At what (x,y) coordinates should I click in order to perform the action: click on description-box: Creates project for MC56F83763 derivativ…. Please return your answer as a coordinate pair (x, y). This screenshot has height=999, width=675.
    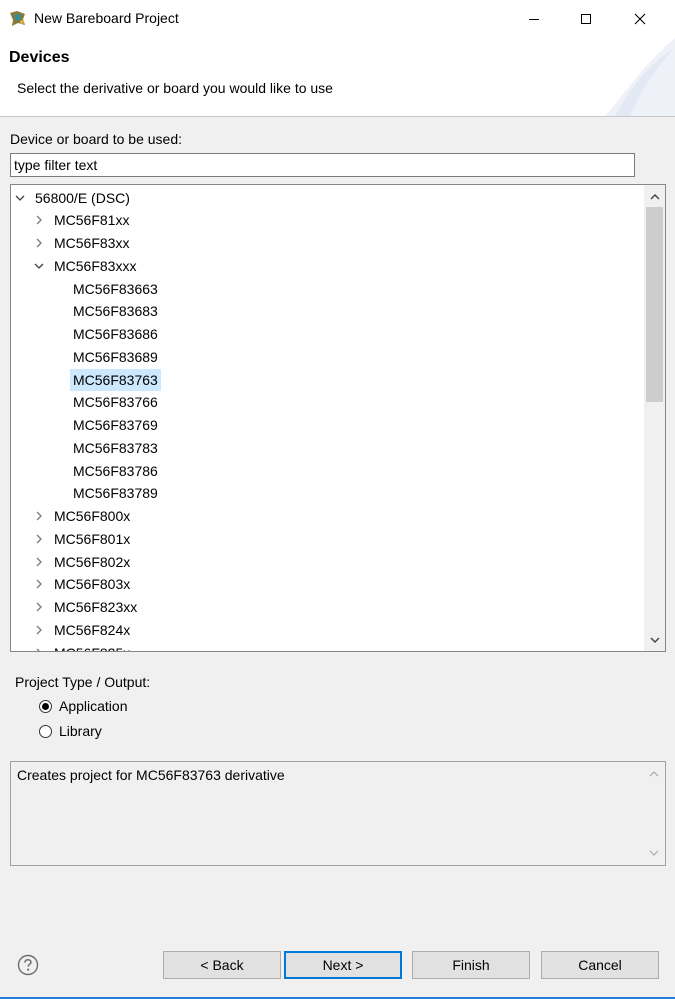
    Looking at the image, I should click on (338, 813).